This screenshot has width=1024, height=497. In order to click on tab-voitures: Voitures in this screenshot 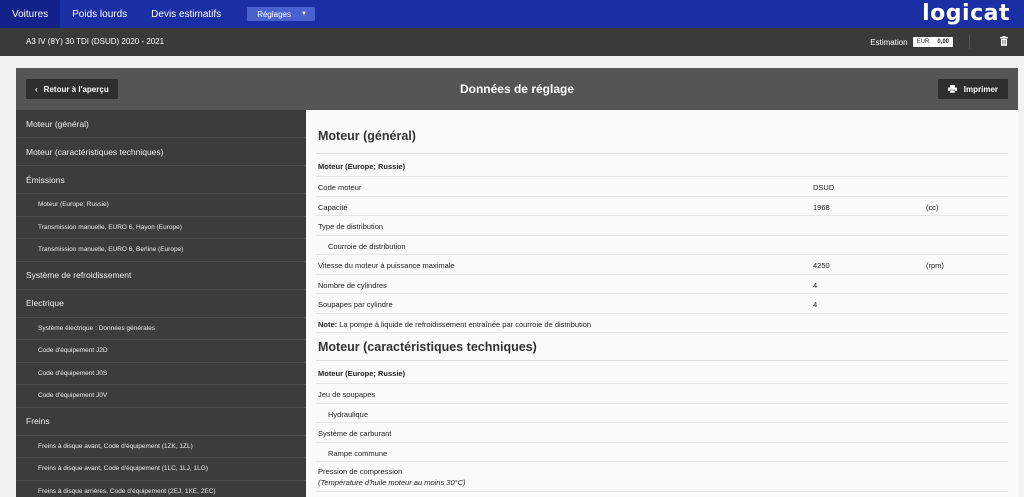, I will do `click(30, 14)`.